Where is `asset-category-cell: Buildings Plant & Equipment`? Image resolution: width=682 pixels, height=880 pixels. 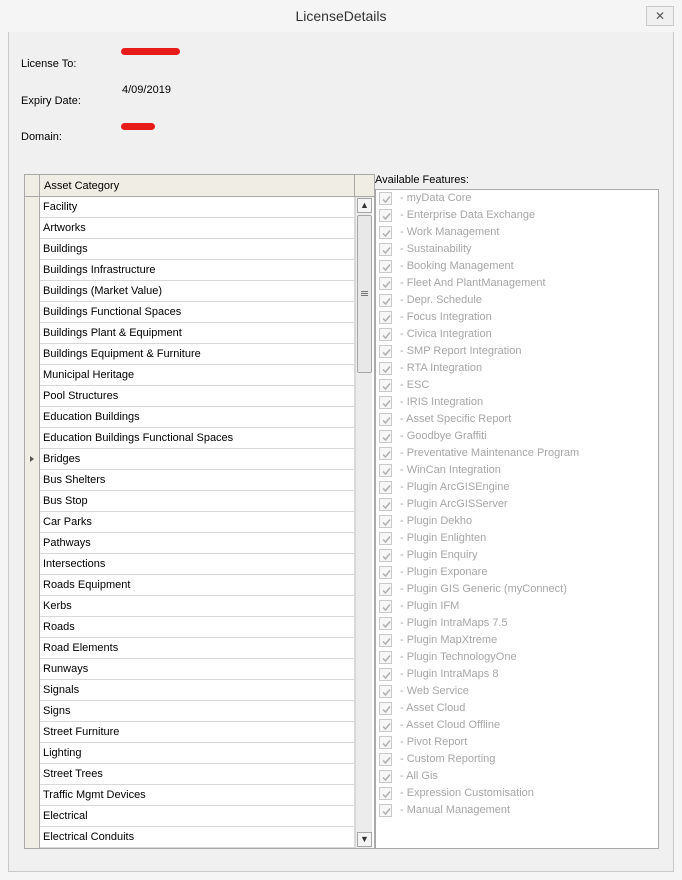 asset-category-cell: Buildings Plant & Equipment is located at coordinates (198, 333).